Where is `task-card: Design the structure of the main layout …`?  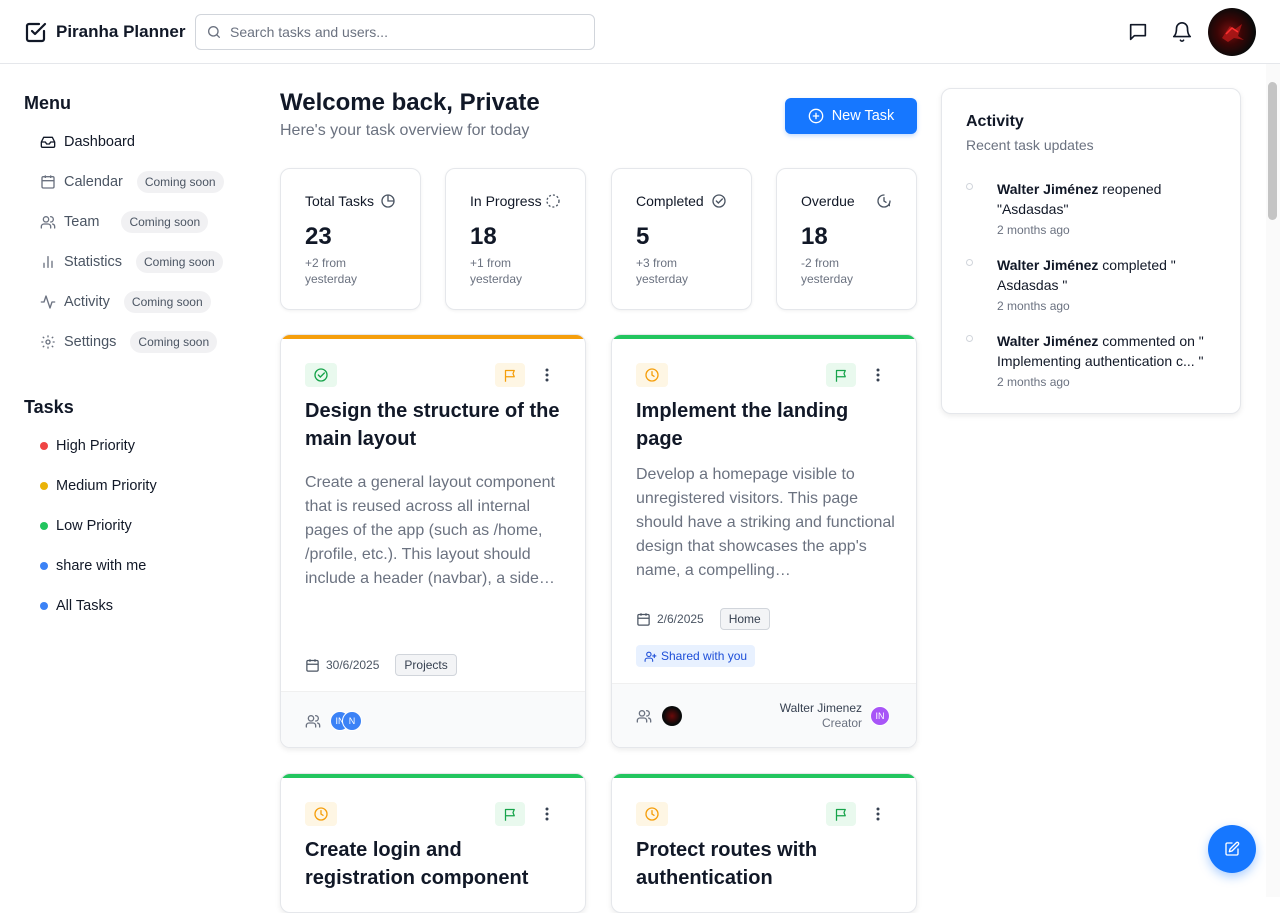 task-card: Design the structure of the main layout … is located at coordinates (433, 541).